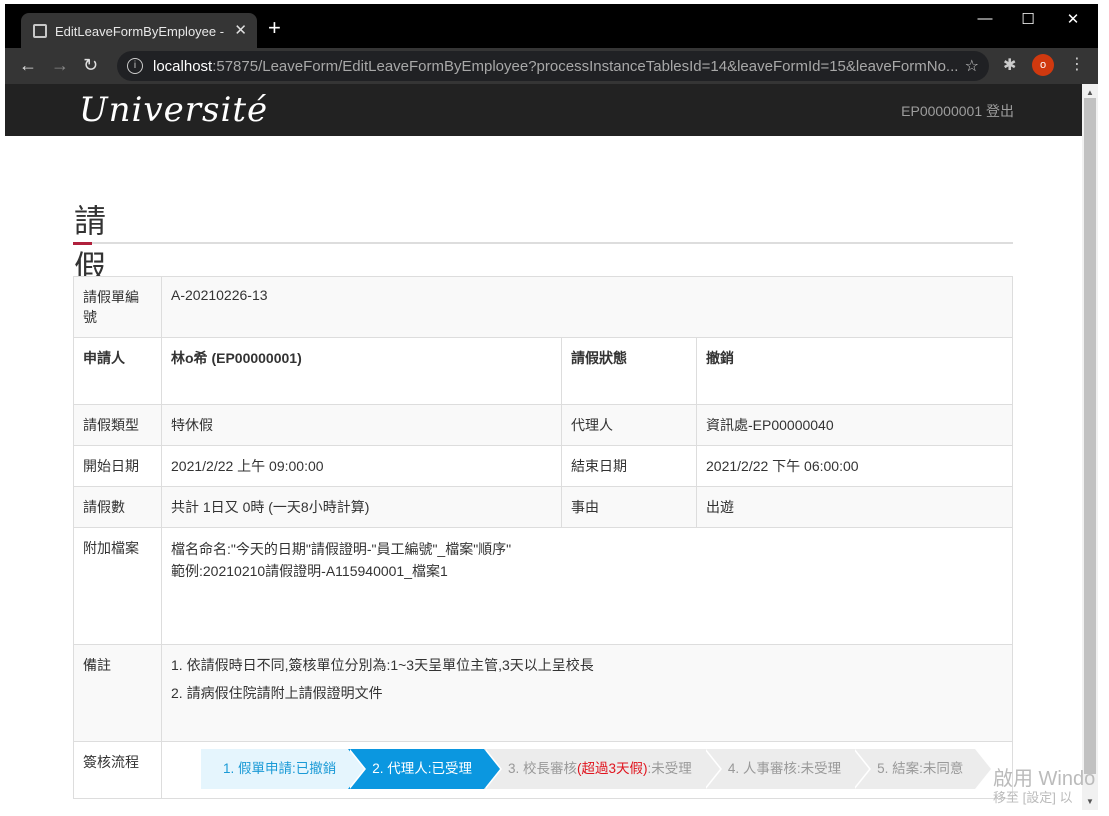  Describe the element at coordinates (854, 507) in the screenshot. I see `reason-value: 出遊` at that location.